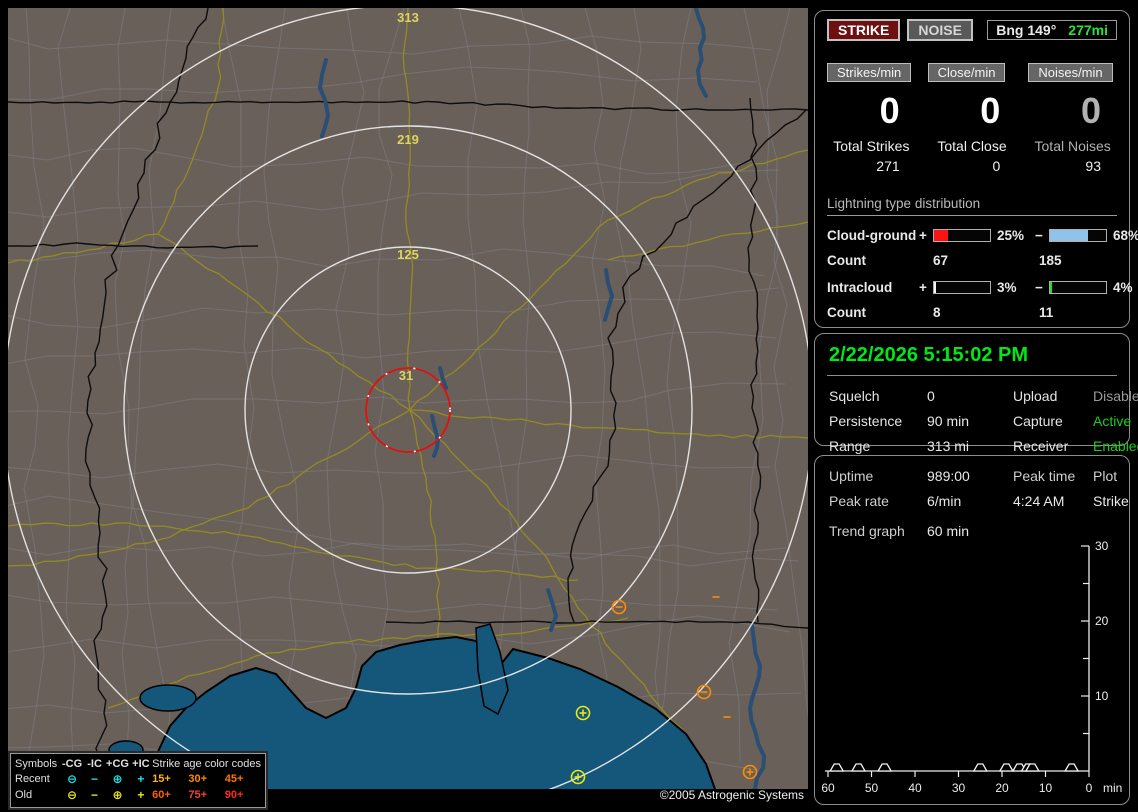  Describe the element at coordinates (889, 110) in the screenshot. I see `strikes-rate-value: 0` at that location.